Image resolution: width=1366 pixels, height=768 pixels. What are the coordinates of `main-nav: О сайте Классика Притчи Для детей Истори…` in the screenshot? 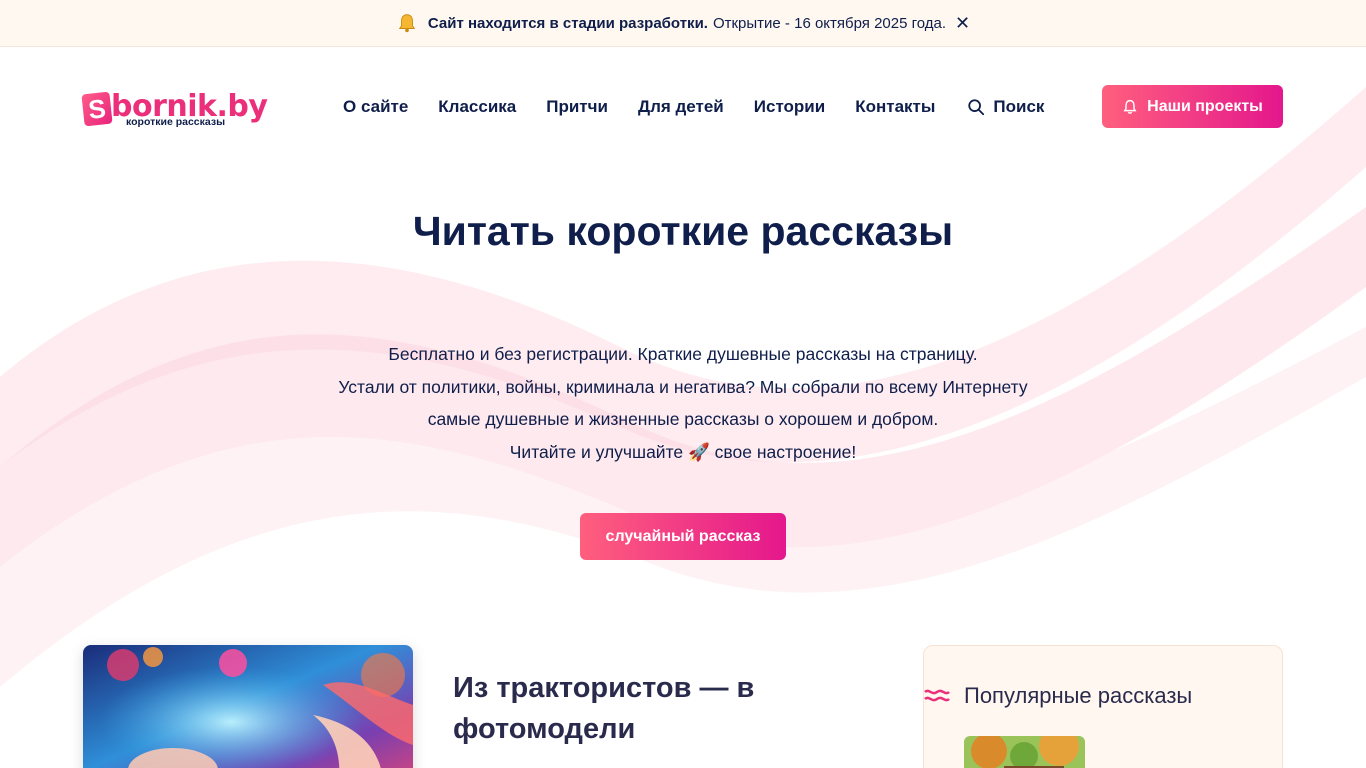 It's located at (693, 107).